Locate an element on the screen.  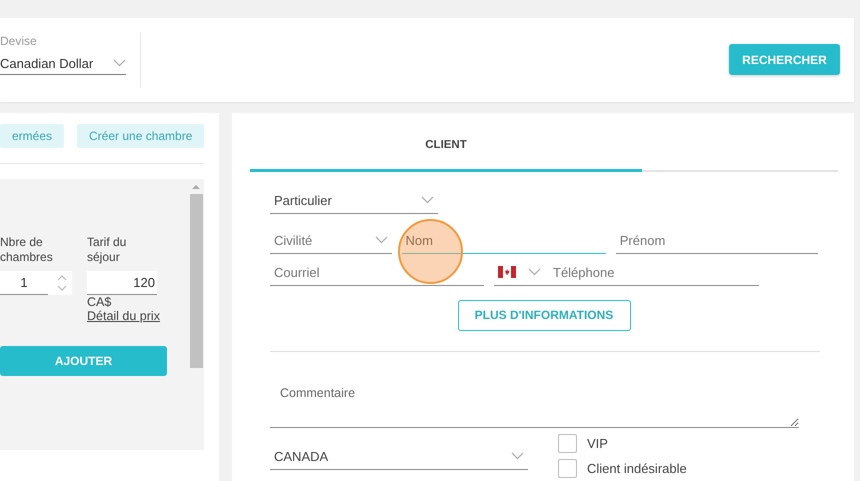
currency-unit: CA$ is located at coordinates (99, 301).